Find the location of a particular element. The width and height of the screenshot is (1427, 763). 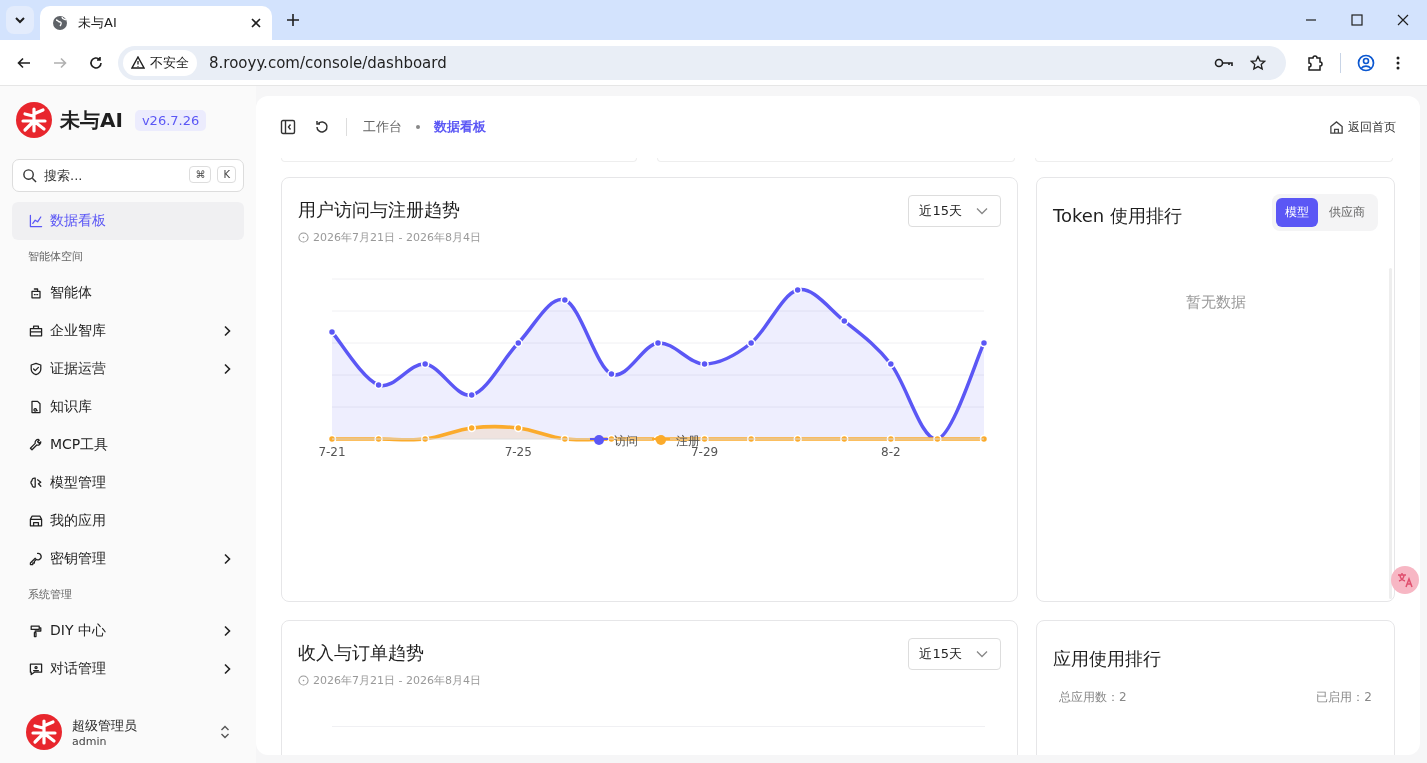

axis-label: 8-2 is located at coordinates (891, 452).